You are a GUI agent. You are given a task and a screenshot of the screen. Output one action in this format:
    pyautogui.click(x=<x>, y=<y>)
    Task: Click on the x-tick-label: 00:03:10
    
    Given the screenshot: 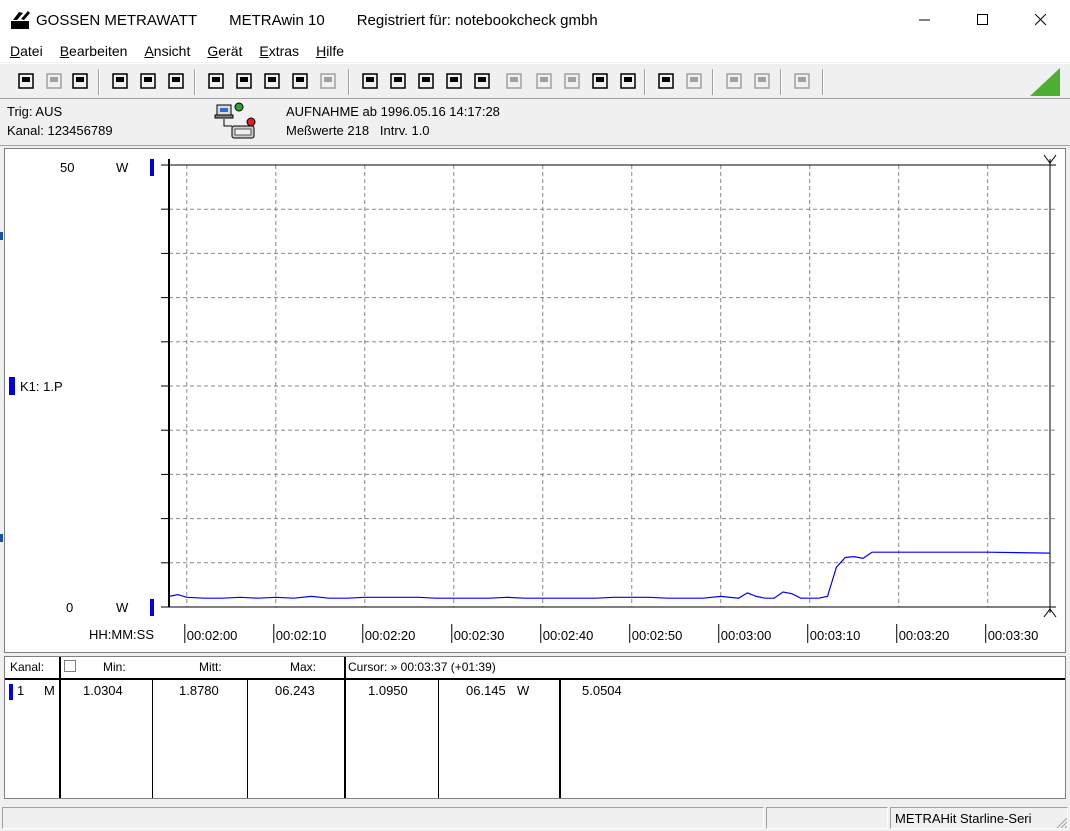 What is the action you would take?
    pyautogui.click(x=835, y=635)
    